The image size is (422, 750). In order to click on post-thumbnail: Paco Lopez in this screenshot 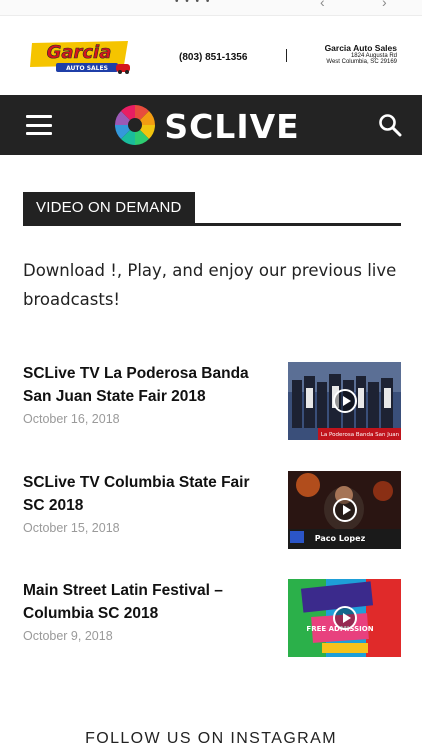, I will do `click(344, 510)`.